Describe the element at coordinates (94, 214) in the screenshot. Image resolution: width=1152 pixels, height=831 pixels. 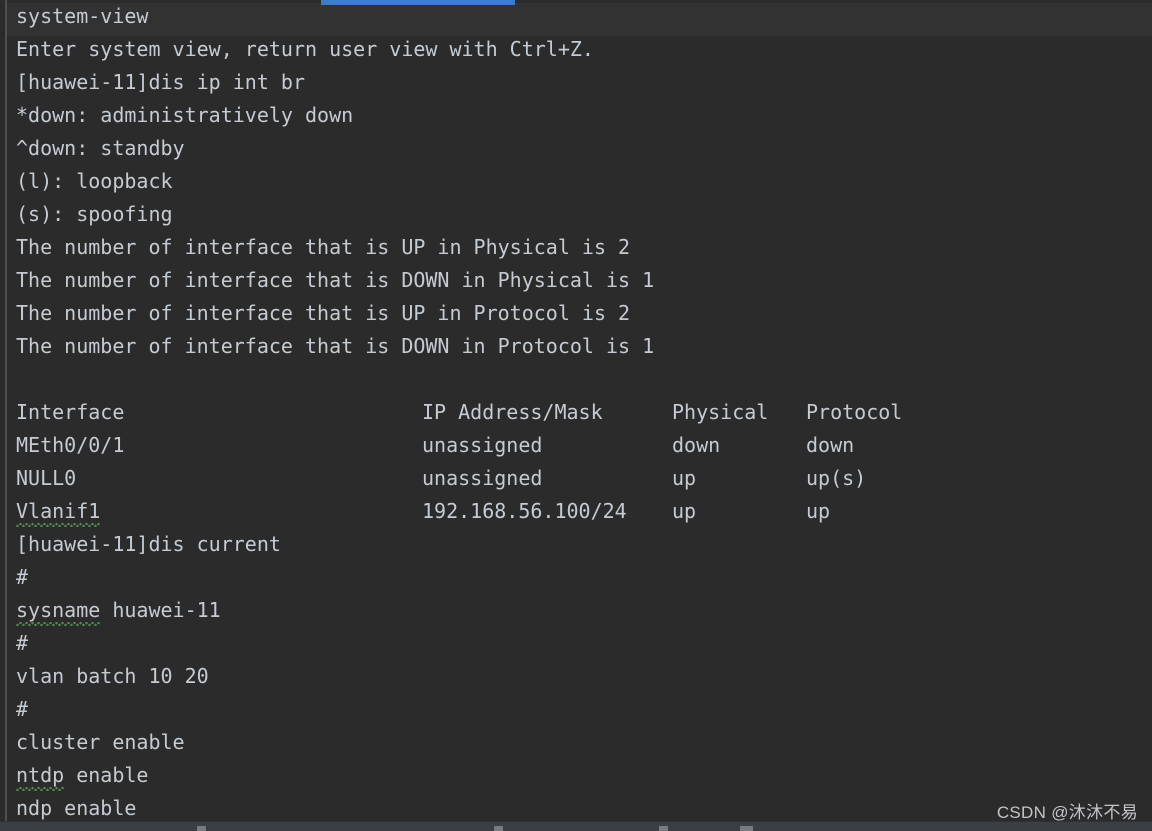
I see `console-line: (s): spoofing` at that location.